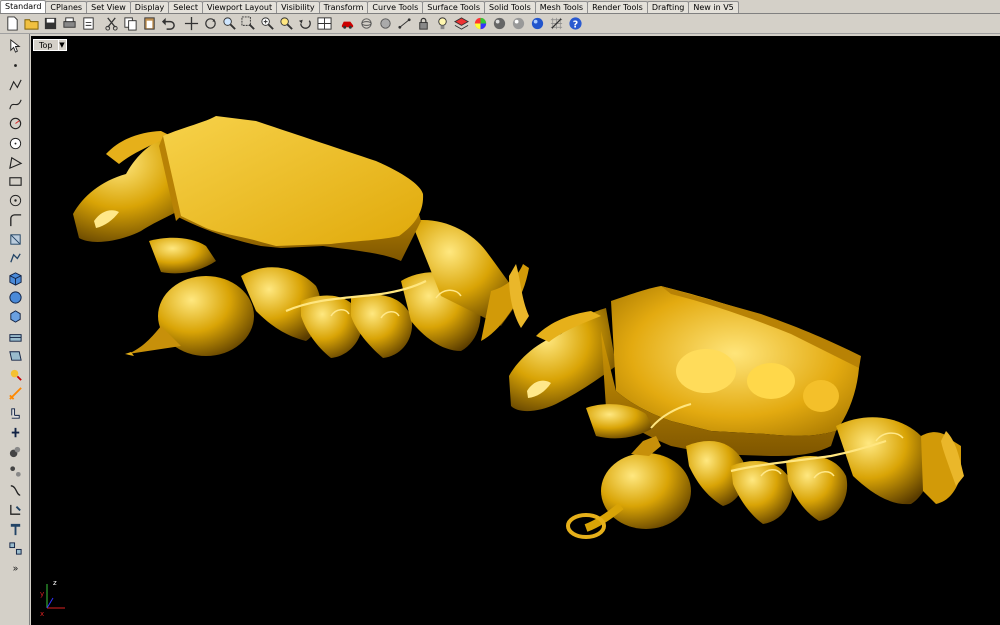  What do you see at coordinates (168, 24) in the screenshot?
I see `undo-icon` at bounding box center [168, 24].